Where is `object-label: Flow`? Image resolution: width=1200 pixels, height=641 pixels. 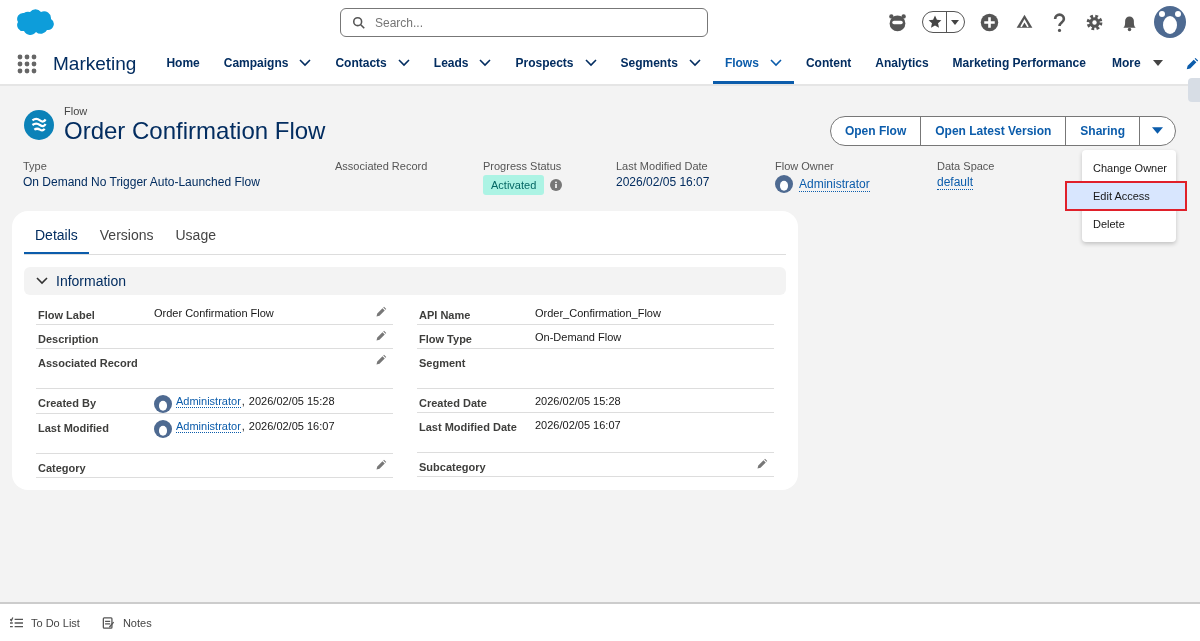 object-label: Flow is located at coordinates (76, 111).